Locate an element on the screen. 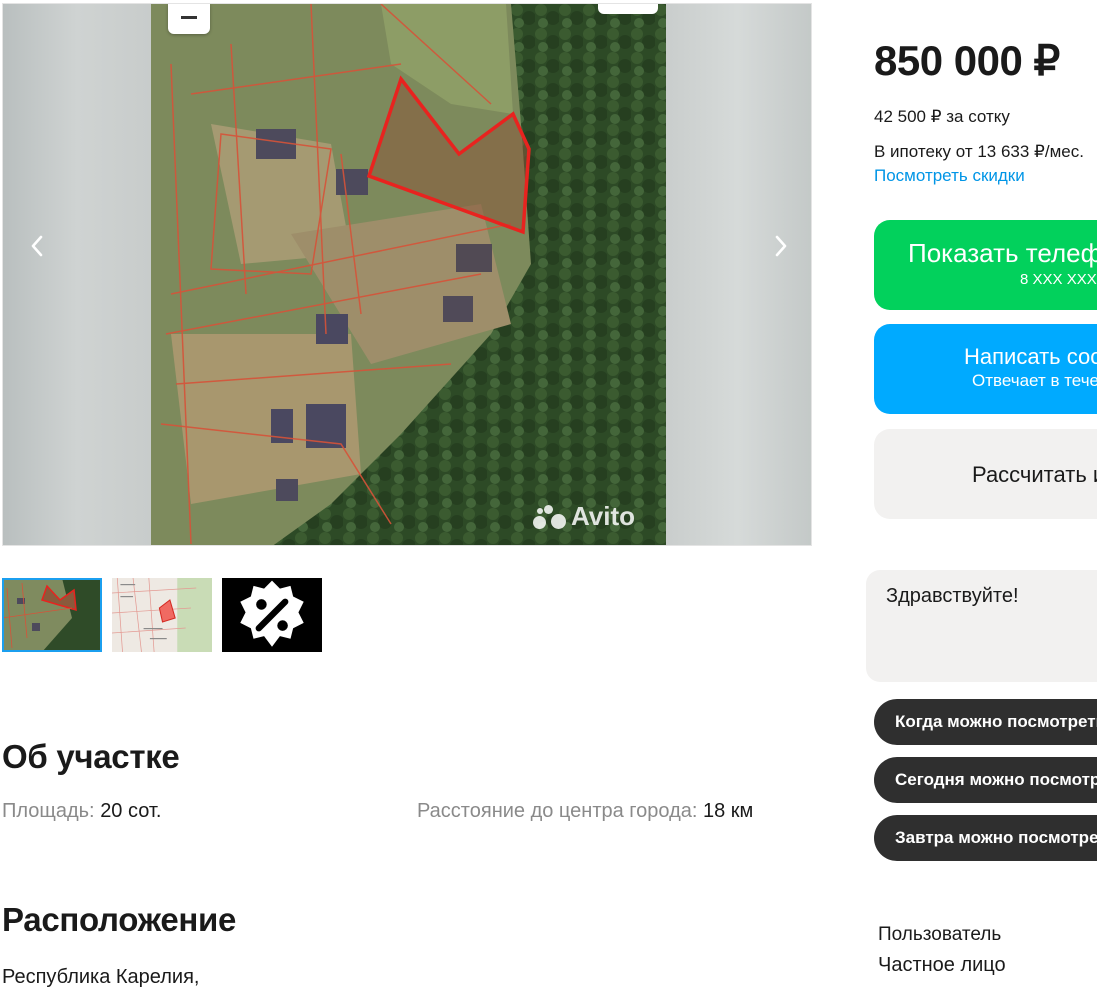  quick-reply-when: Когда можно посмотреть? is located at coordinates (985, 722).